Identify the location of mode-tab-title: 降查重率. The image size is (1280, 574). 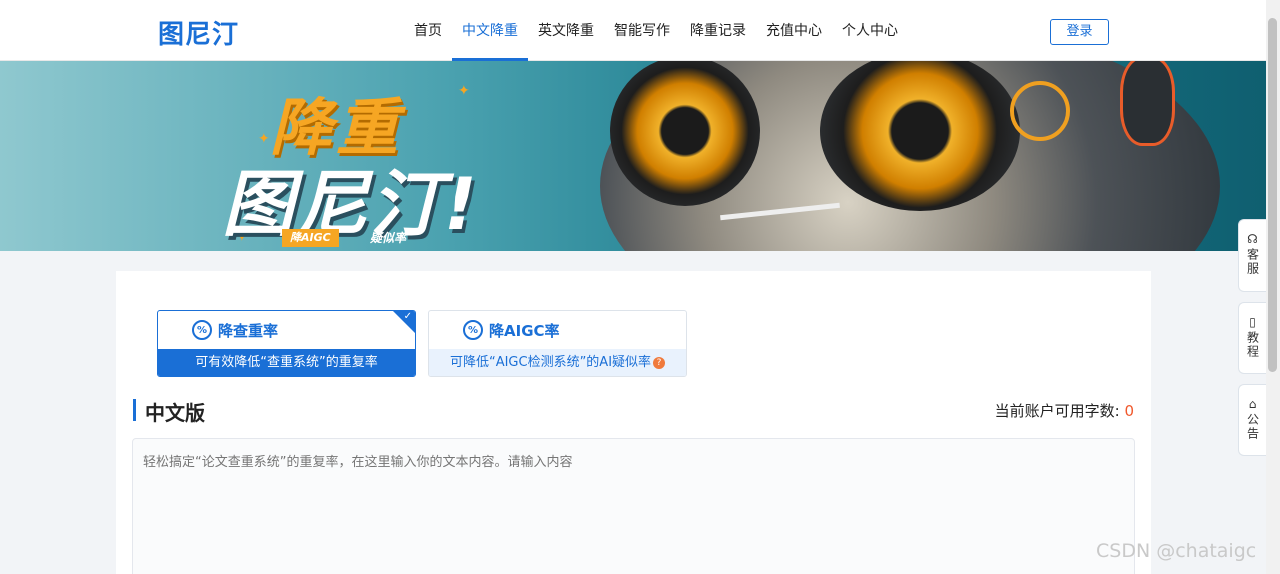
(248, 330).